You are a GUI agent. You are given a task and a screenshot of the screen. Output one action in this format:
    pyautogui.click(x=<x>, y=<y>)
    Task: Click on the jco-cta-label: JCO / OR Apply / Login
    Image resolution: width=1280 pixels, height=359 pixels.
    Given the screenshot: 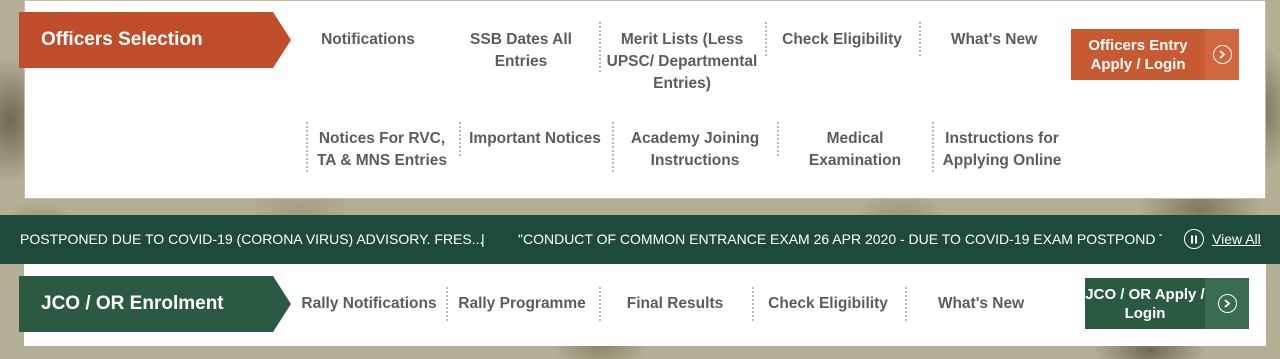 What is the action you would take?
    pyautogui.click(x=1145, y=303)
    